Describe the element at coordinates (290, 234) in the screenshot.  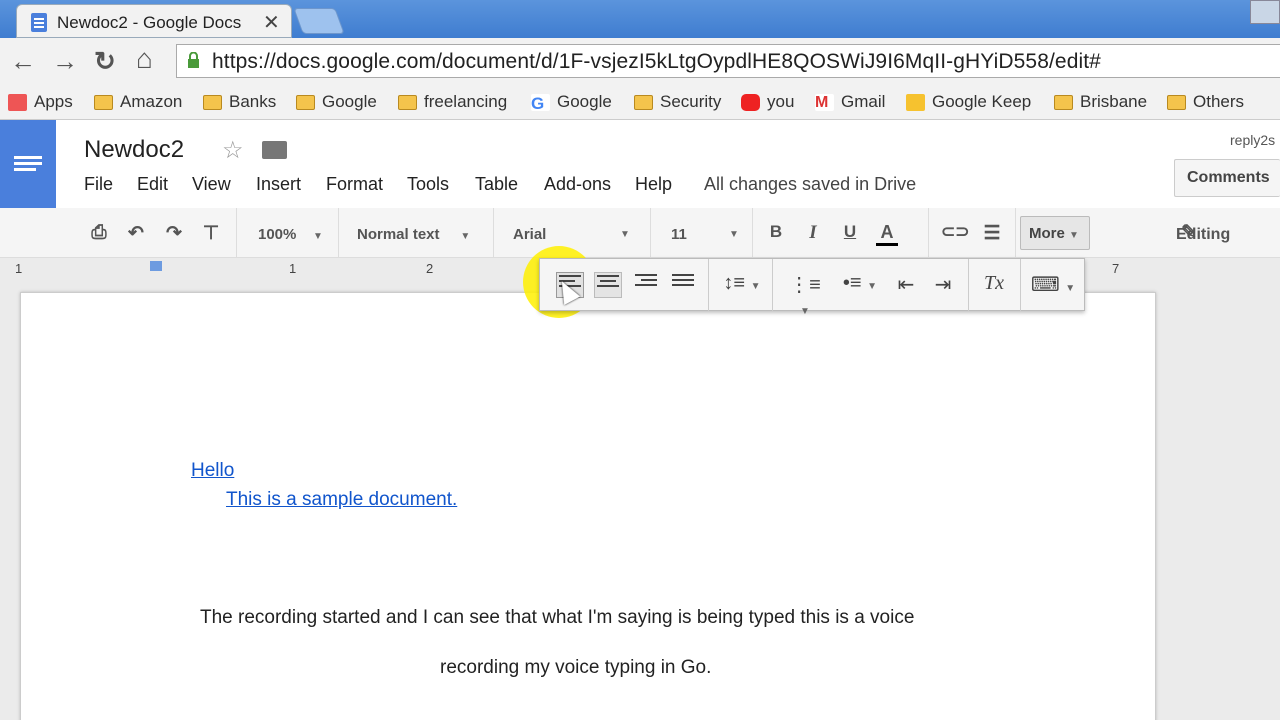
I see `zoom-select: 100% ▼` at that location.